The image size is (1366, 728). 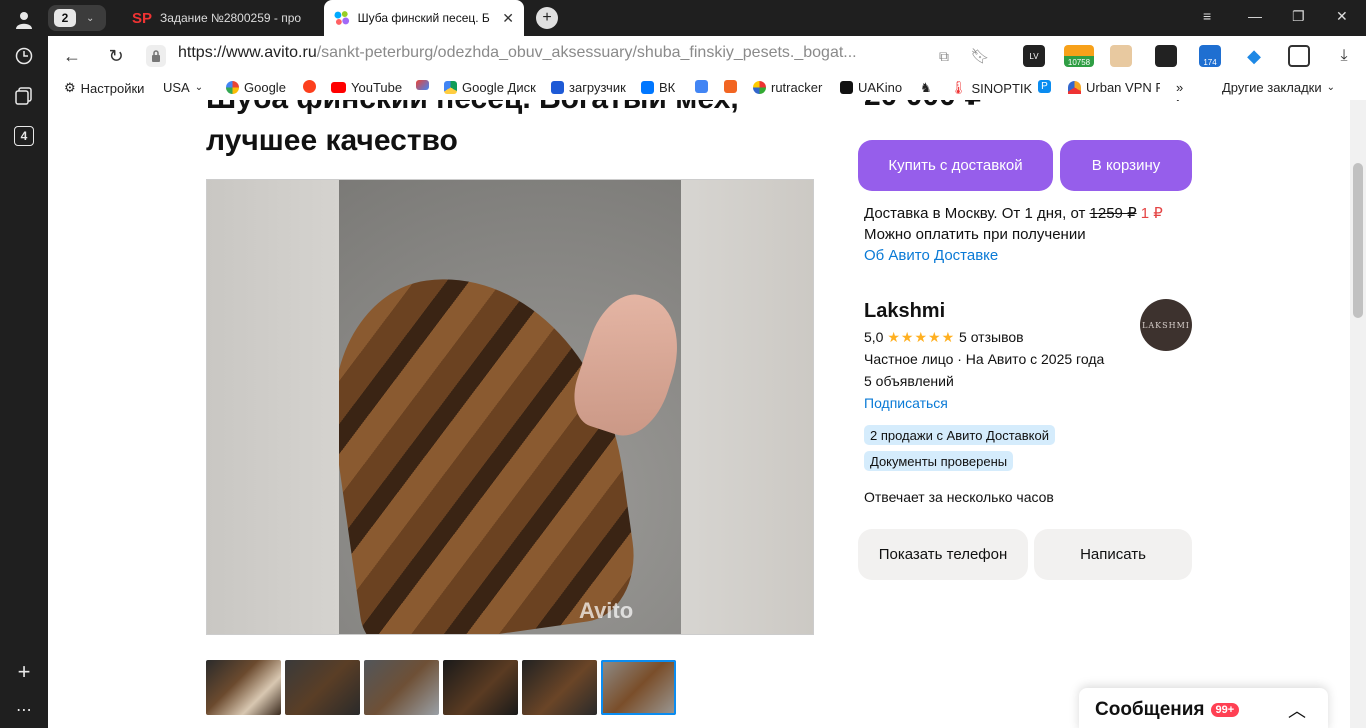 I want to click on bookmark-vk: ВК, so click(x=658, y=87).